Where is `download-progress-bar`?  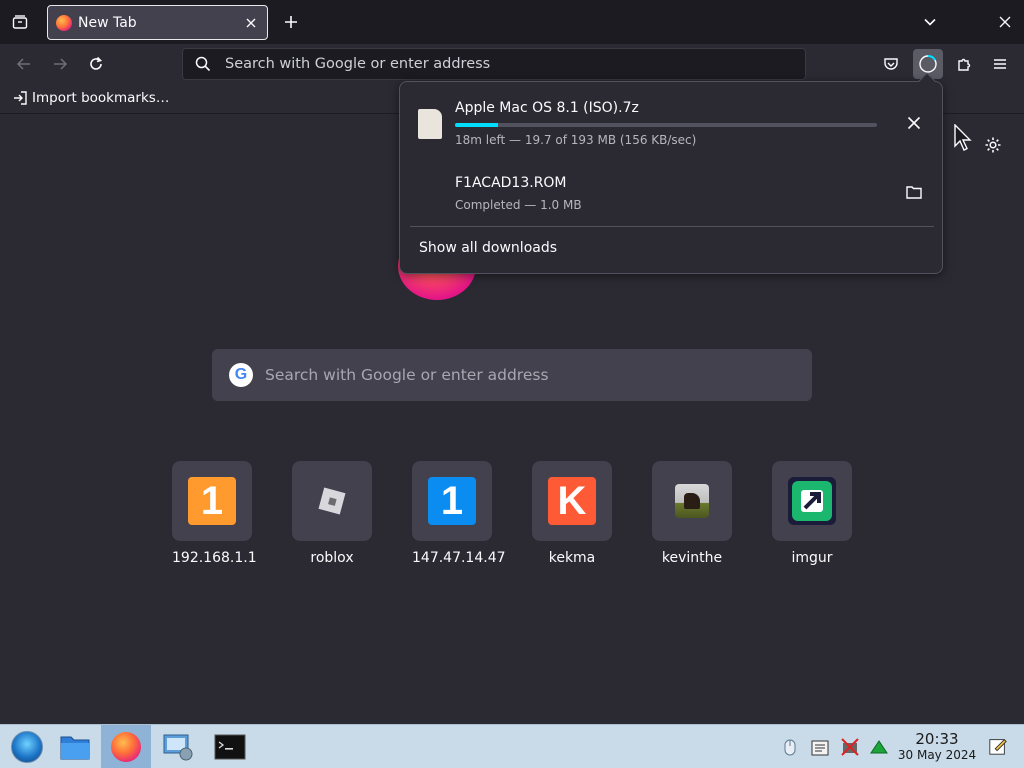 download-progress-bar is located at coordinates (666, 125).